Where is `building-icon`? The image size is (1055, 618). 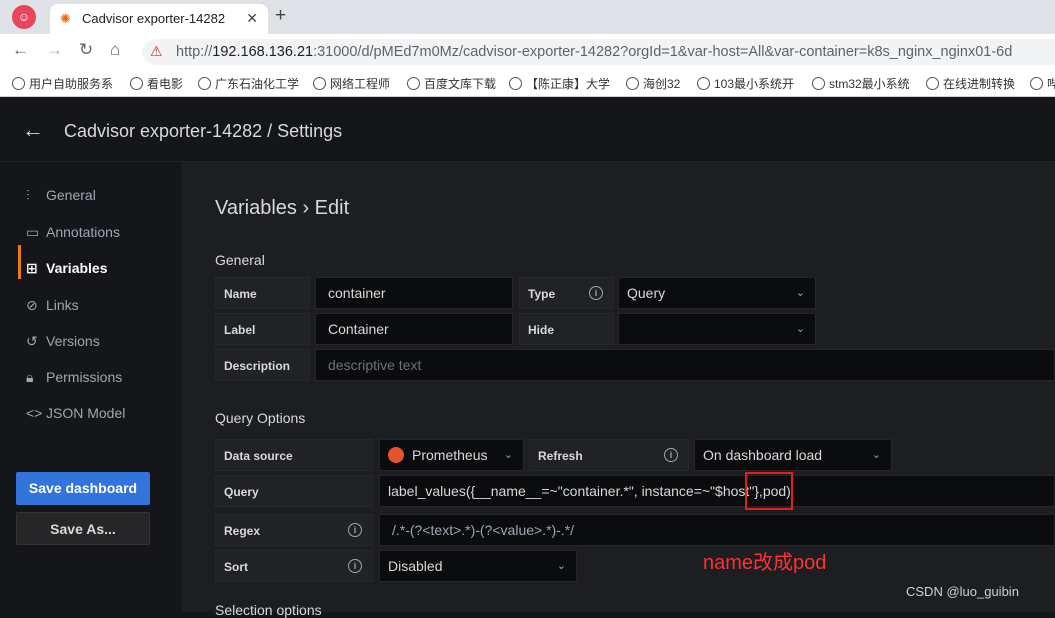
building-icon is located at coordinates (204, 83).